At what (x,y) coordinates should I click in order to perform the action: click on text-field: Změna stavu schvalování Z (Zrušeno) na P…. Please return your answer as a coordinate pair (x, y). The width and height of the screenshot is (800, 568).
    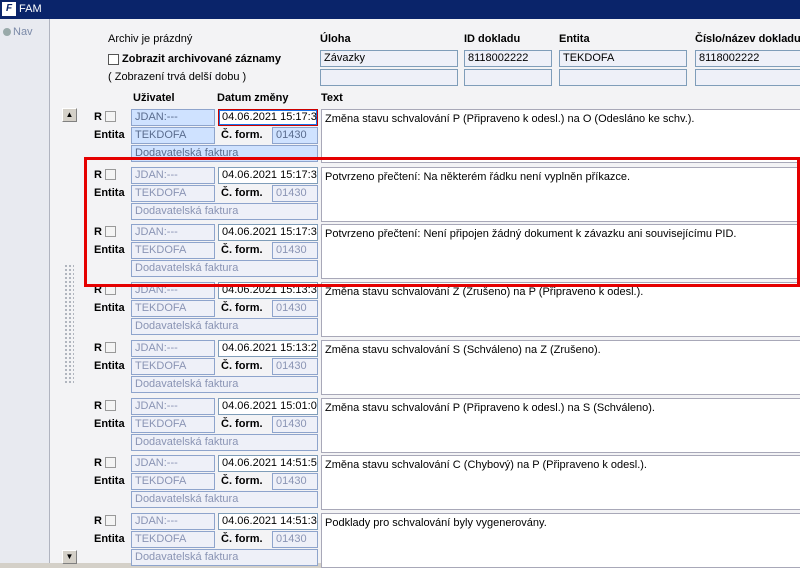
    Looking at the image, I should click on (560, 309).